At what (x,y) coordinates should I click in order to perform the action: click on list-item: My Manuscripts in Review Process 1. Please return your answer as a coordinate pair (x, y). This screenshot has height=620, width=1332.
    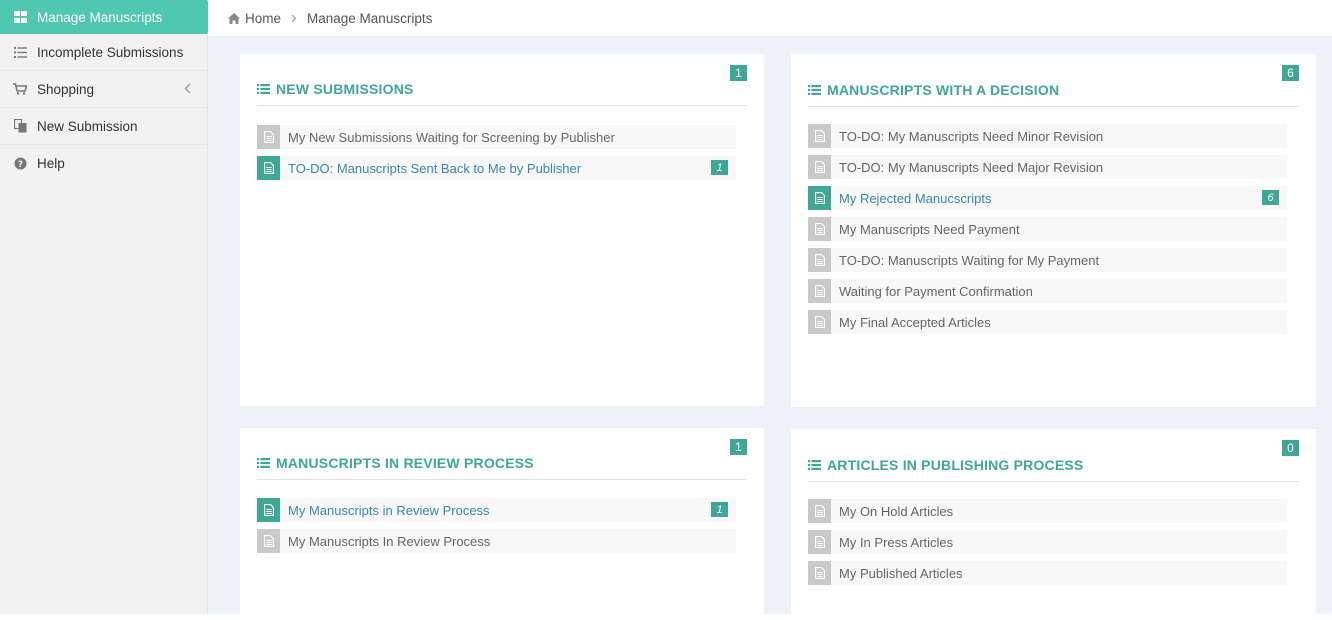
    Looking at the image, I should click on (496, 510).